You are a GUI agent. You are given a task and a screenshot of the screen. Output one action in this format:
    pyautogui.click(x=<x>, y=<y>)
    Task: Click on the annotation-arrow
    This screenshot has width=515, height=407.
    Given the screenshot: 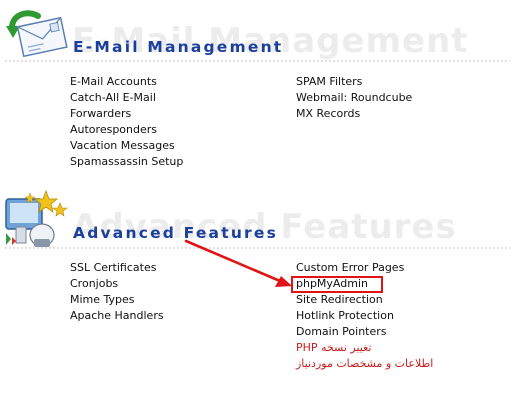 What is the action you would take?
    pyautogui.click(x=238, y=263)
    